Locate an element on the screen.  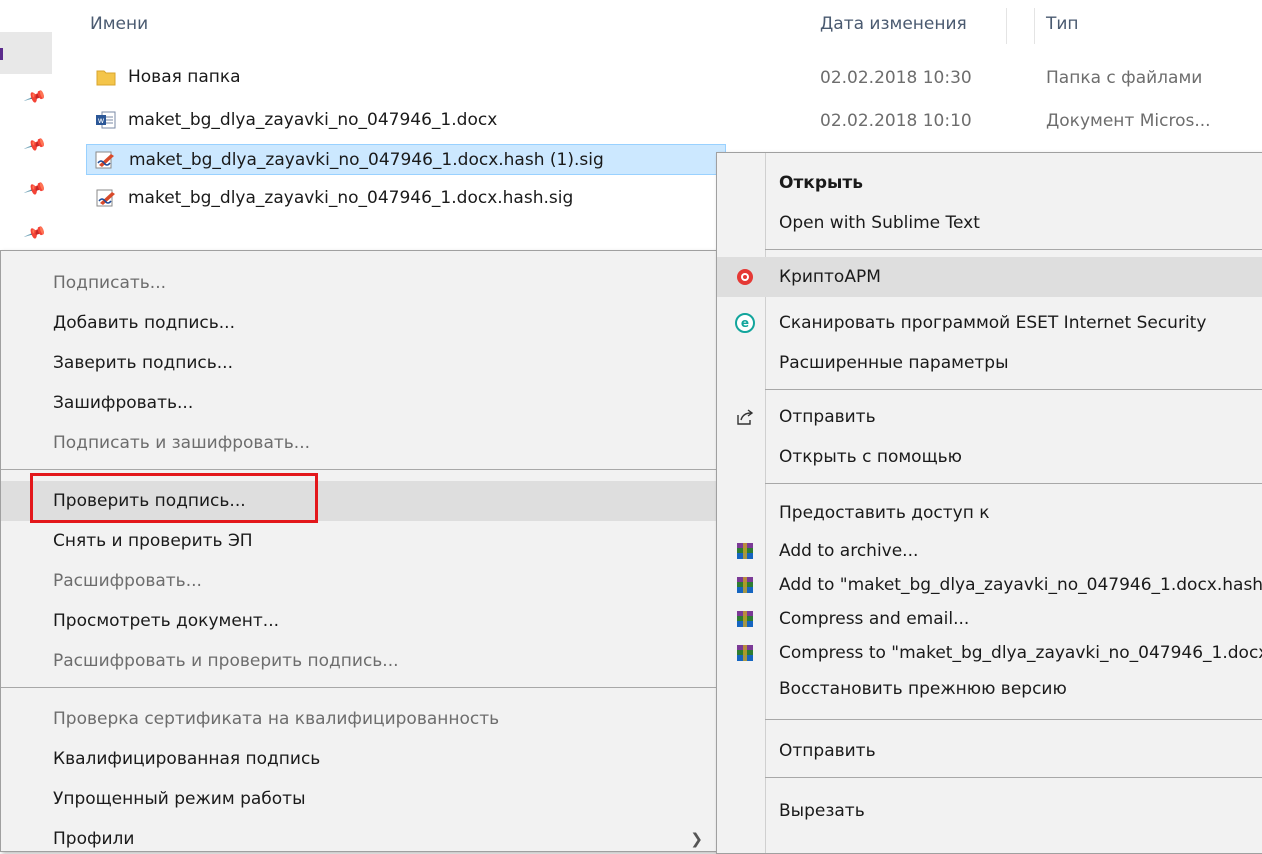
menu-item-label: Профили is located at coordinates (94, 839).